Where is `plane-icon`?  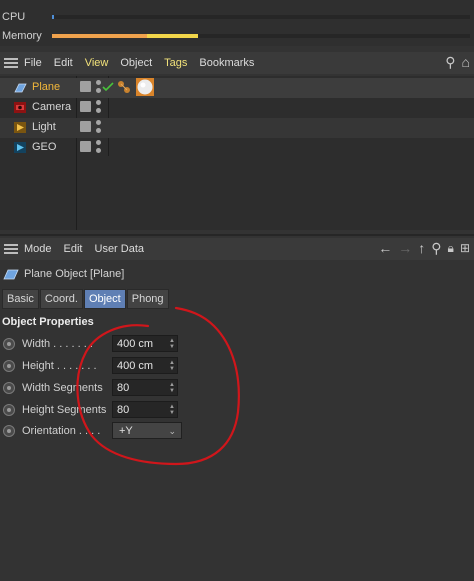
plane-icon is located at coordinates (20, 88).